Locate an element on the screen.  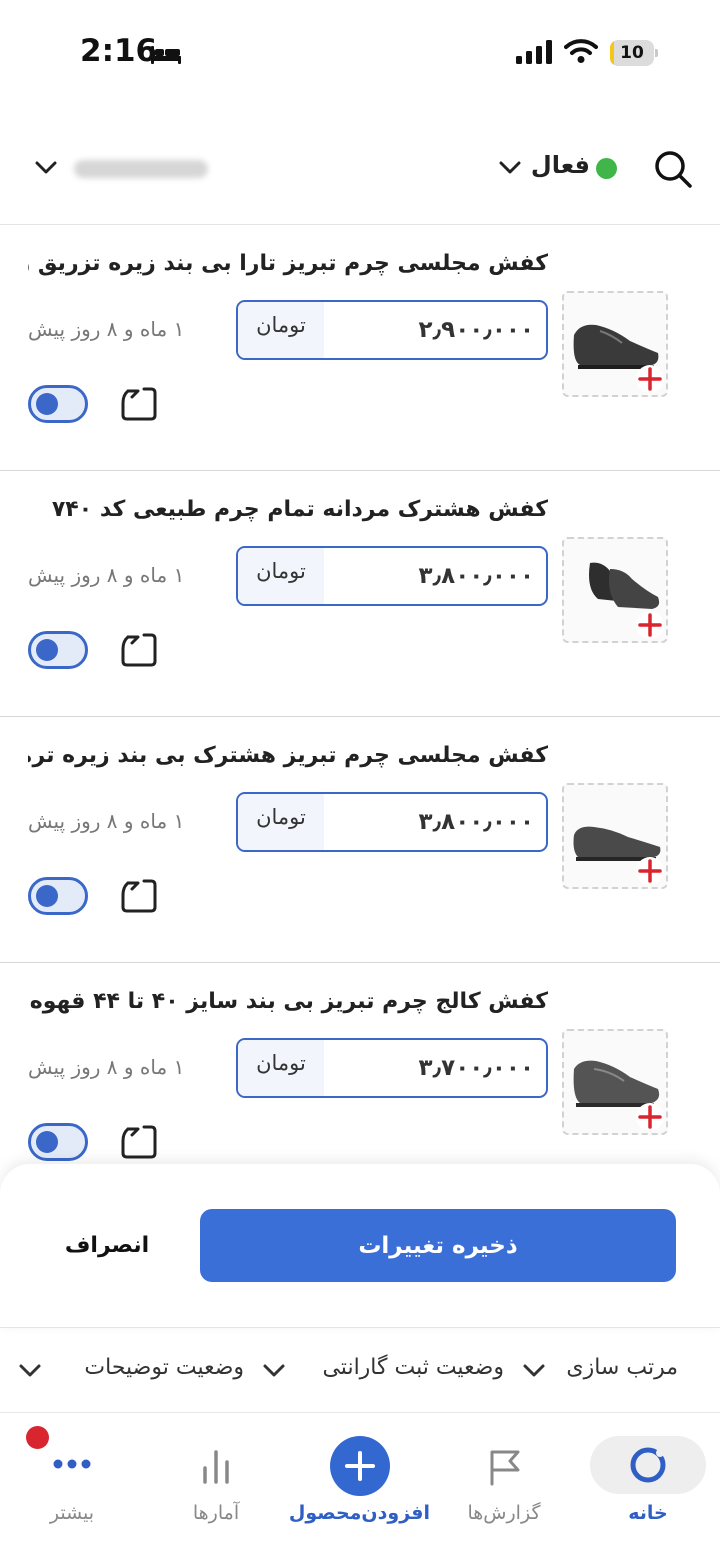
nav-more-label: بیشتر is located at coordinates (72, 1513).